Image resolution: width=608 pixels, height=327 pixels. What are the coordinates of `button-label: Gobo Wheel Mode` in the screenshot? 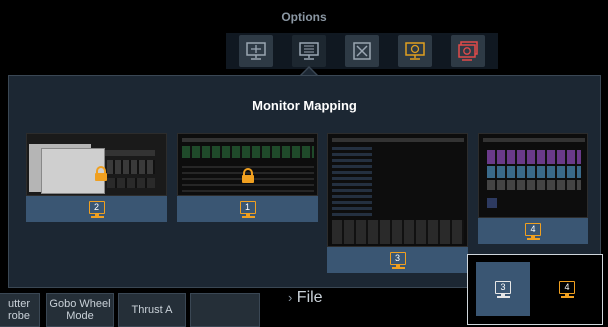 It's located at (80, 310).